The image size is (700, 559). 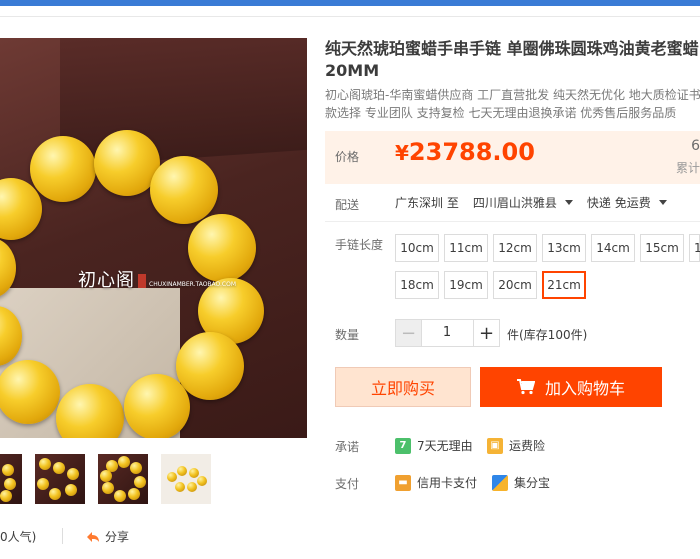 What do you see at coordinates (347, 484) in the screenshot?
I see `payment-label: 支付` at bounding box center [347, 484].